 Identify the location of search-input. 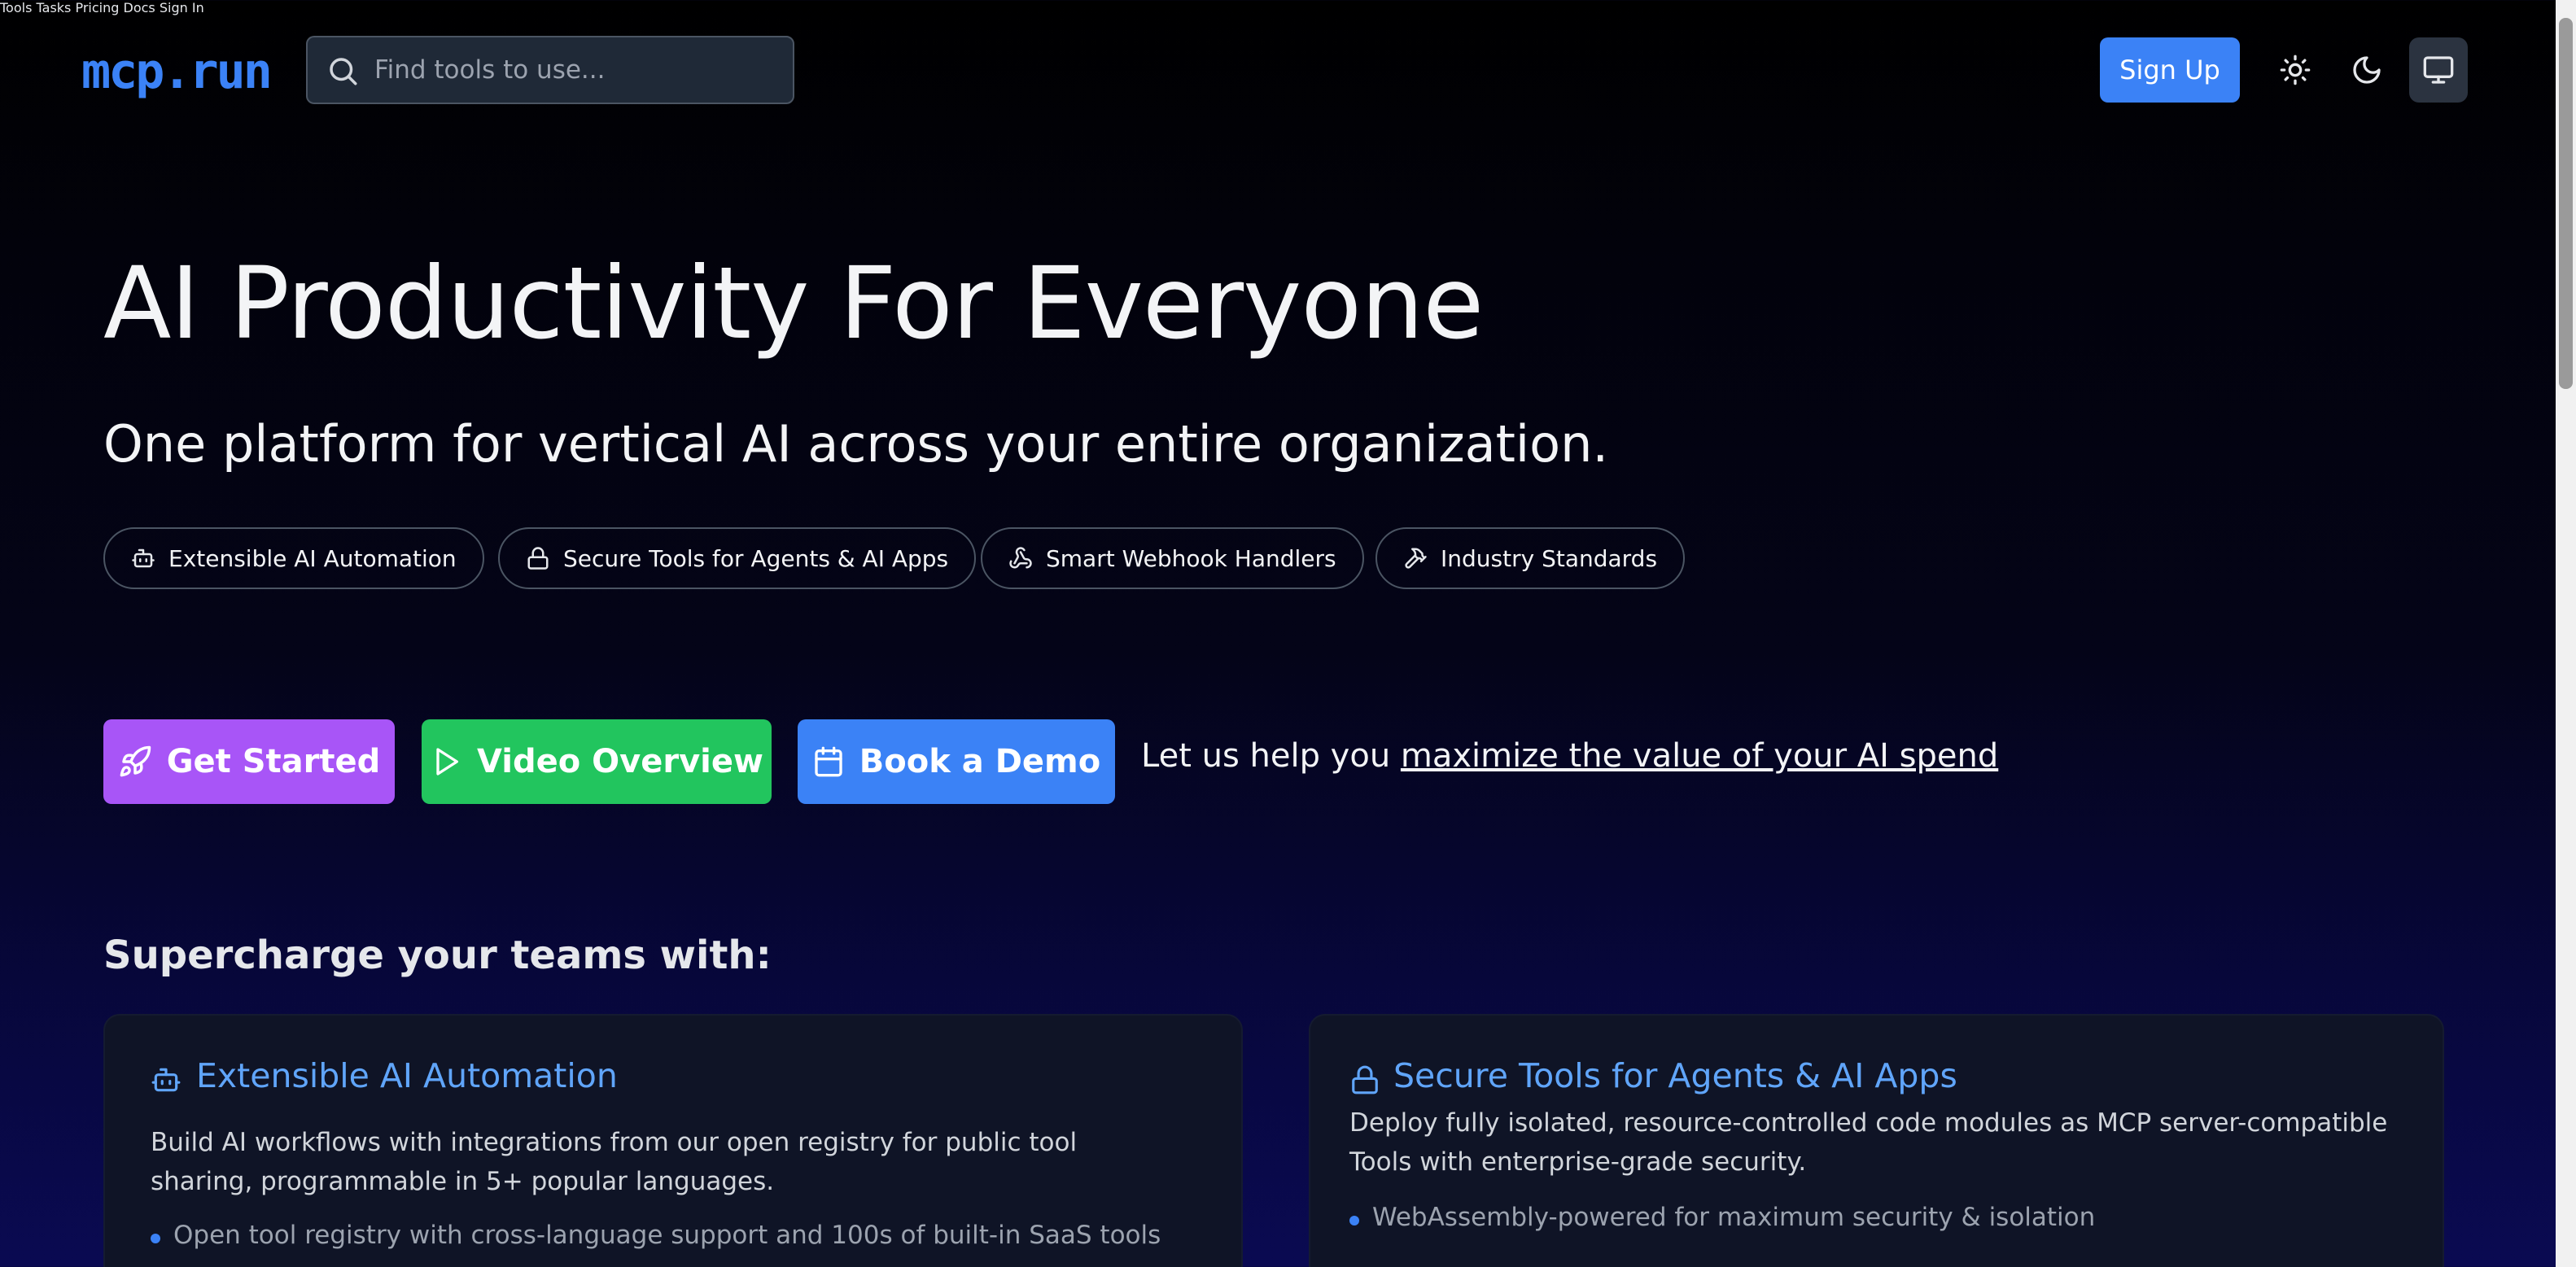
(577, 70).